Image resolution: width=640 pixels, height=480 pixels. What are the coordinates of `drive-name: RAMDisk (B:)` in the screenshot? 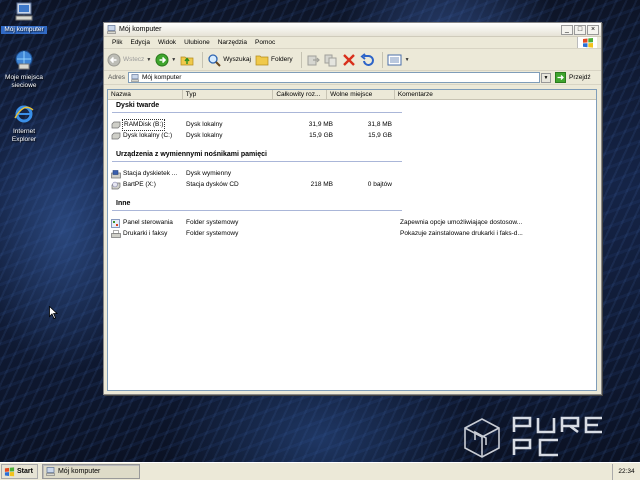 It's located at (143, 125).